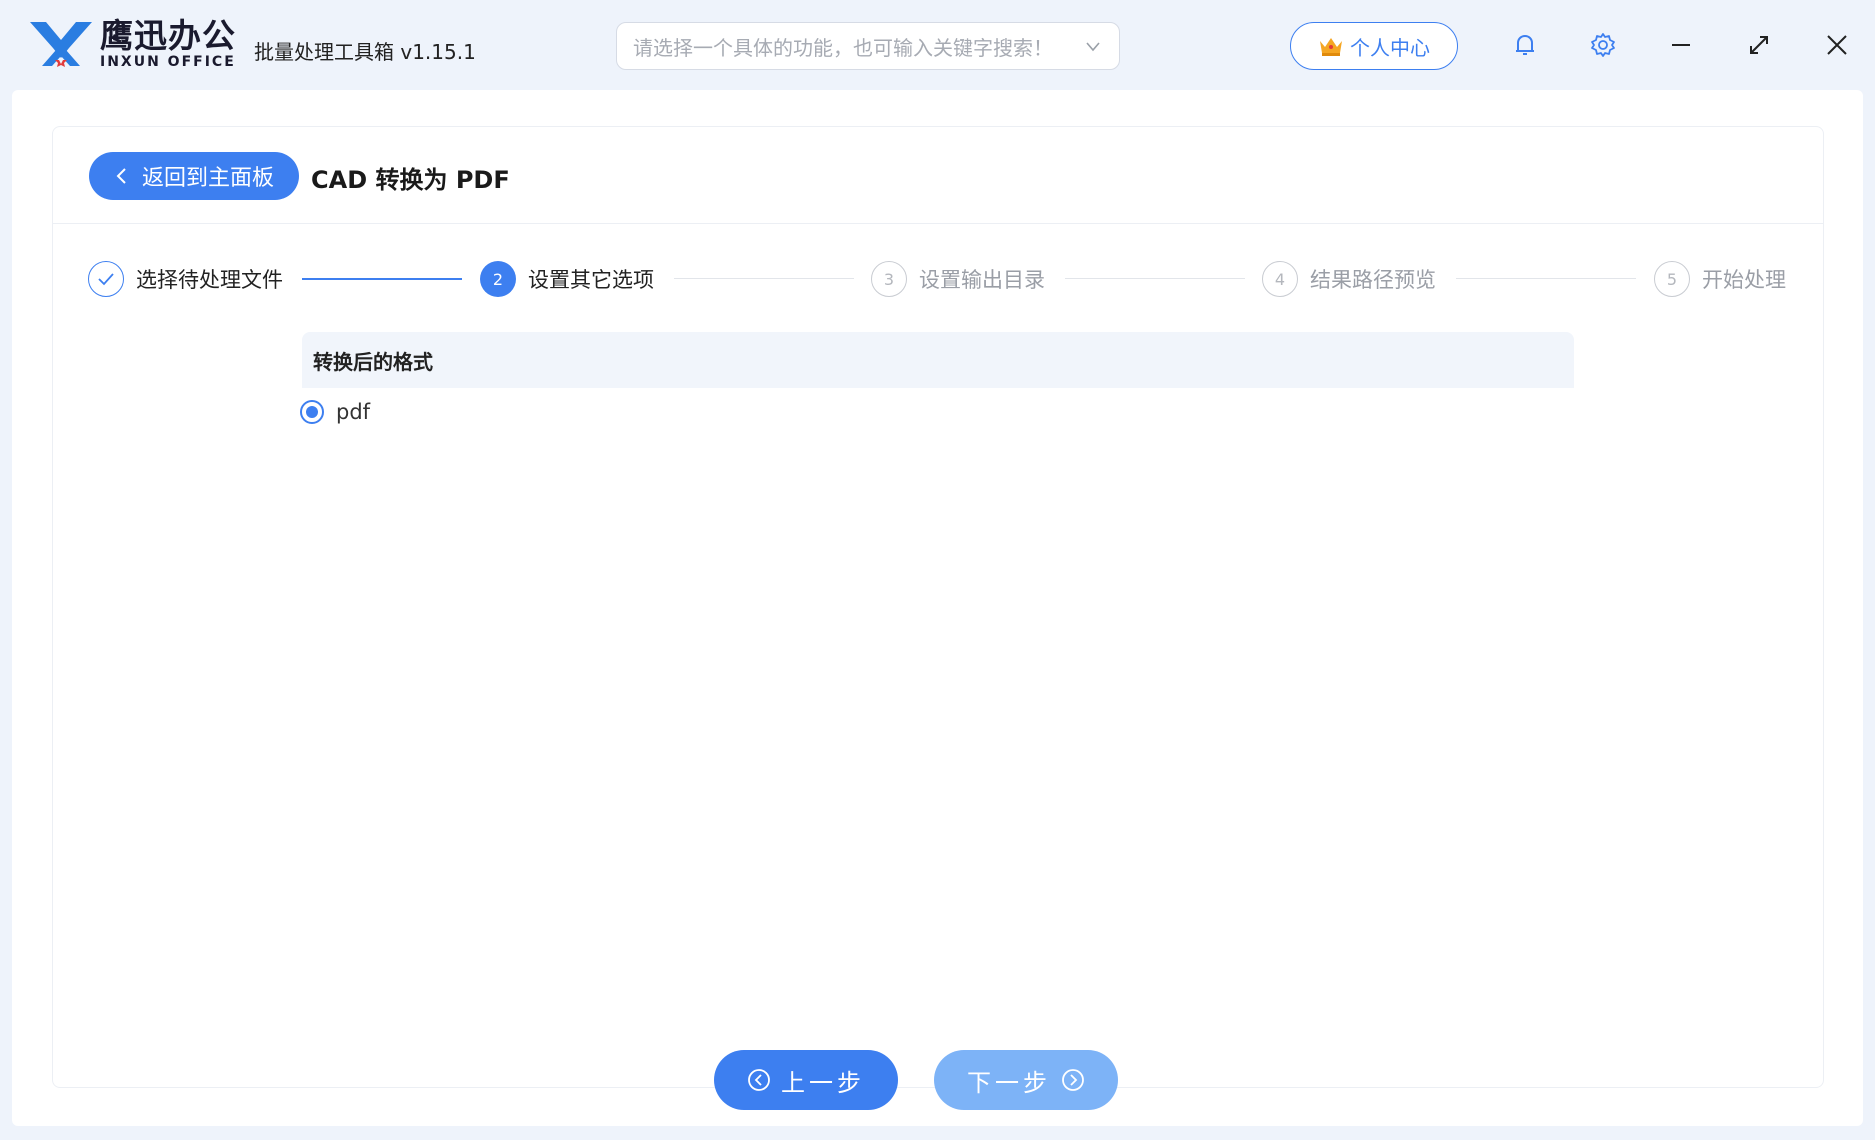 This screenshot has height=1140, width=1875. What do you see at coordinates (938, 360) in the screenshot?
I see `format-section-heading: 转换后的格式` at bounding box center [938, 360].